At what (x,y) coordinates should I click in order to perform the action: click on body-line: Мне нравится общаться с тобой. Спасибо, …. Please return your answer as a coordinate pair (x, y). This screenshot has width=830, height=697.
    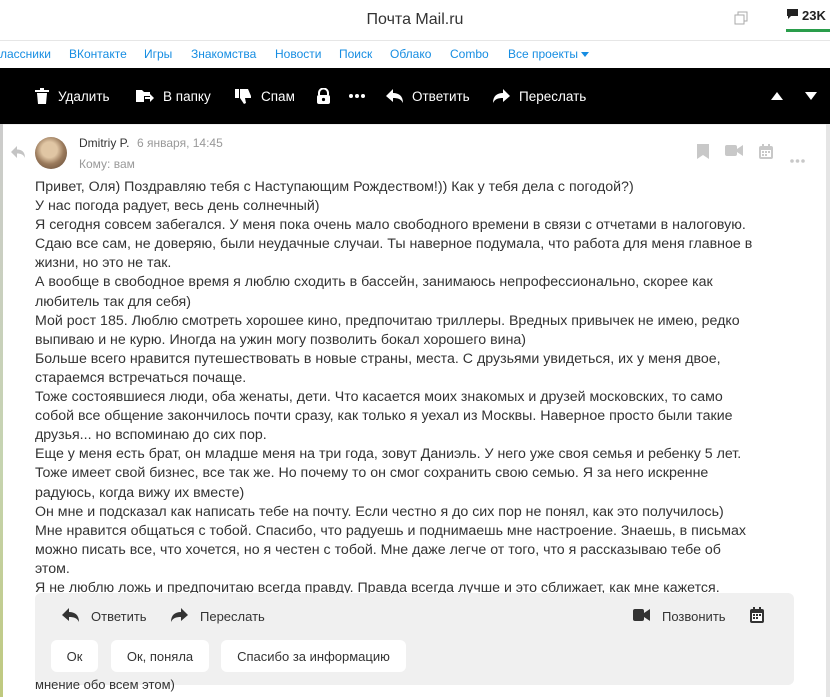
    Looking at the image, I should click on (390, 530).